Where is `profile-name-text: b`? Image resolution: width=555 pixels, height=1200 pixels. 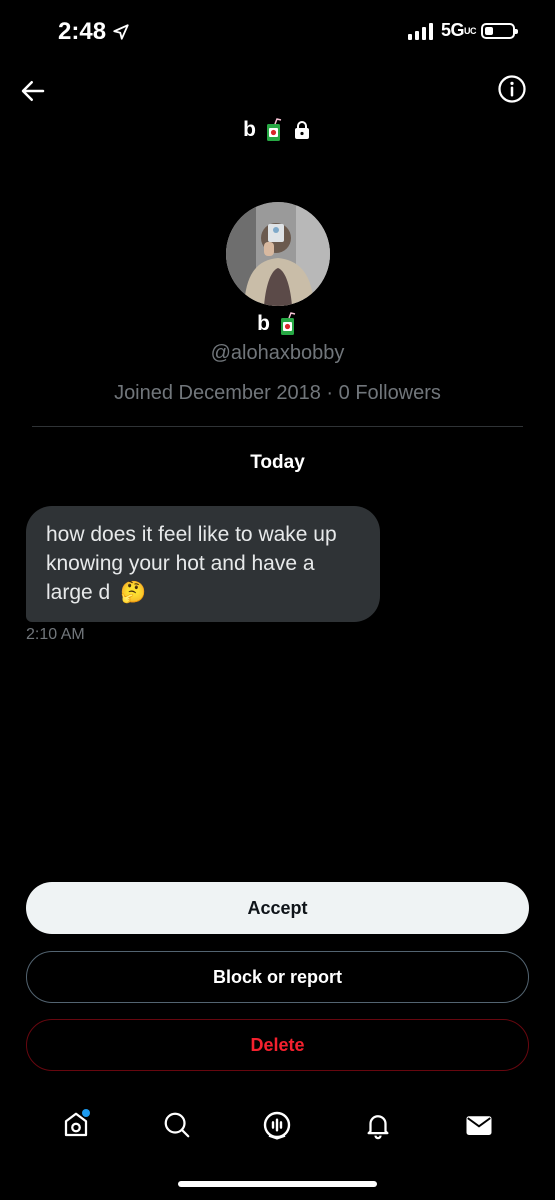
profile-name-text: b is located at coordinates (263, 323).